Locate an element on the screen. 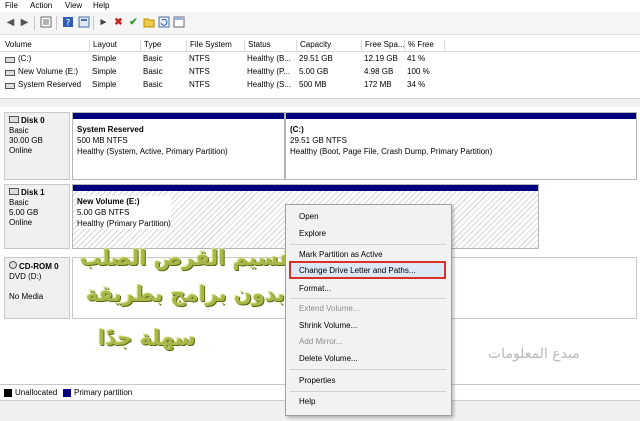  column-status: Status is located at coordinates (257, 45).